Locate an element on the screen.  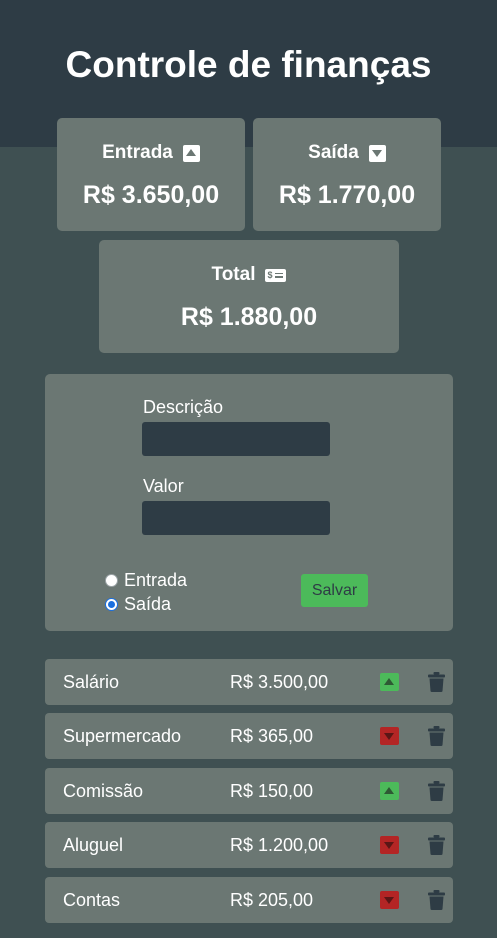
description-input is located at coordinates (236, 439).